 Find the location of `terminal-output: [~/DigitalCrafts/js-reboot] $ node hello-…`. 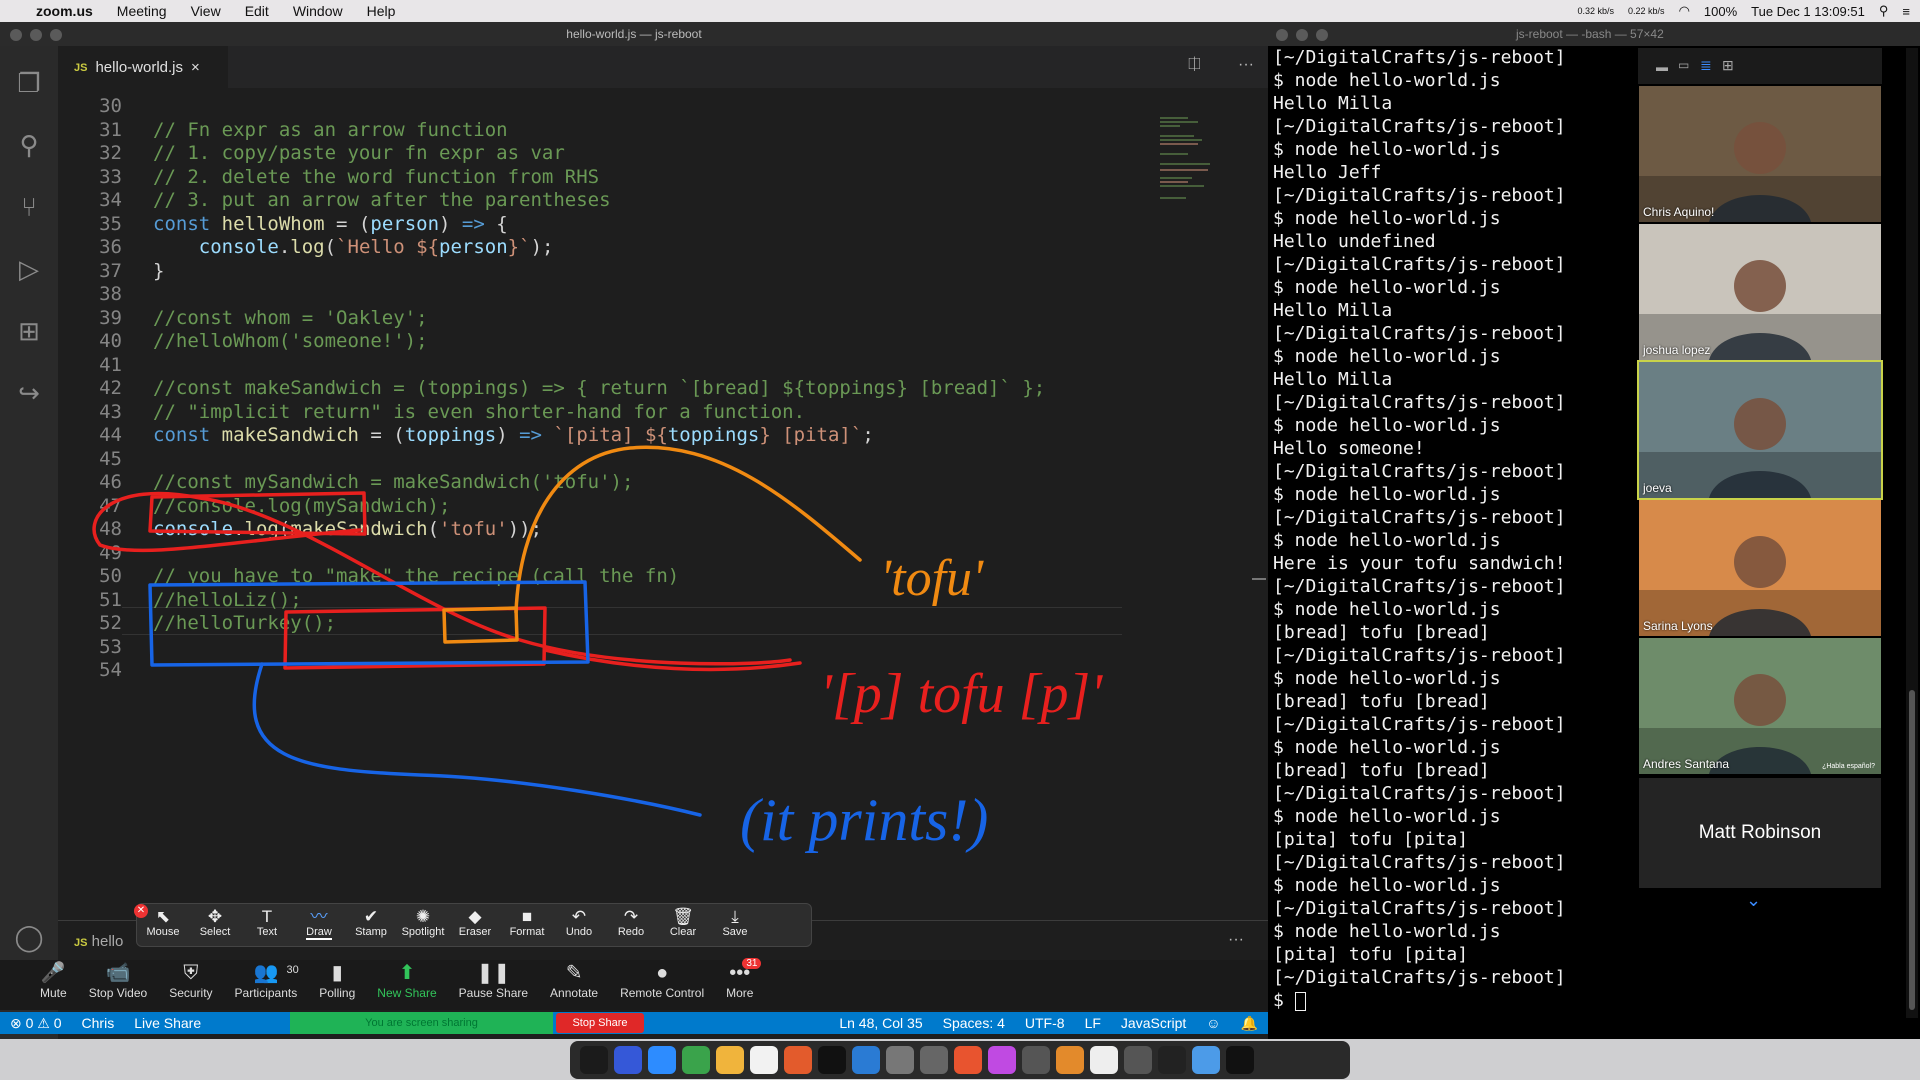

terminal-output: [~/DigitalCrafts/js-reboot] $ node hello-… is located at coordinates (1419, 529).